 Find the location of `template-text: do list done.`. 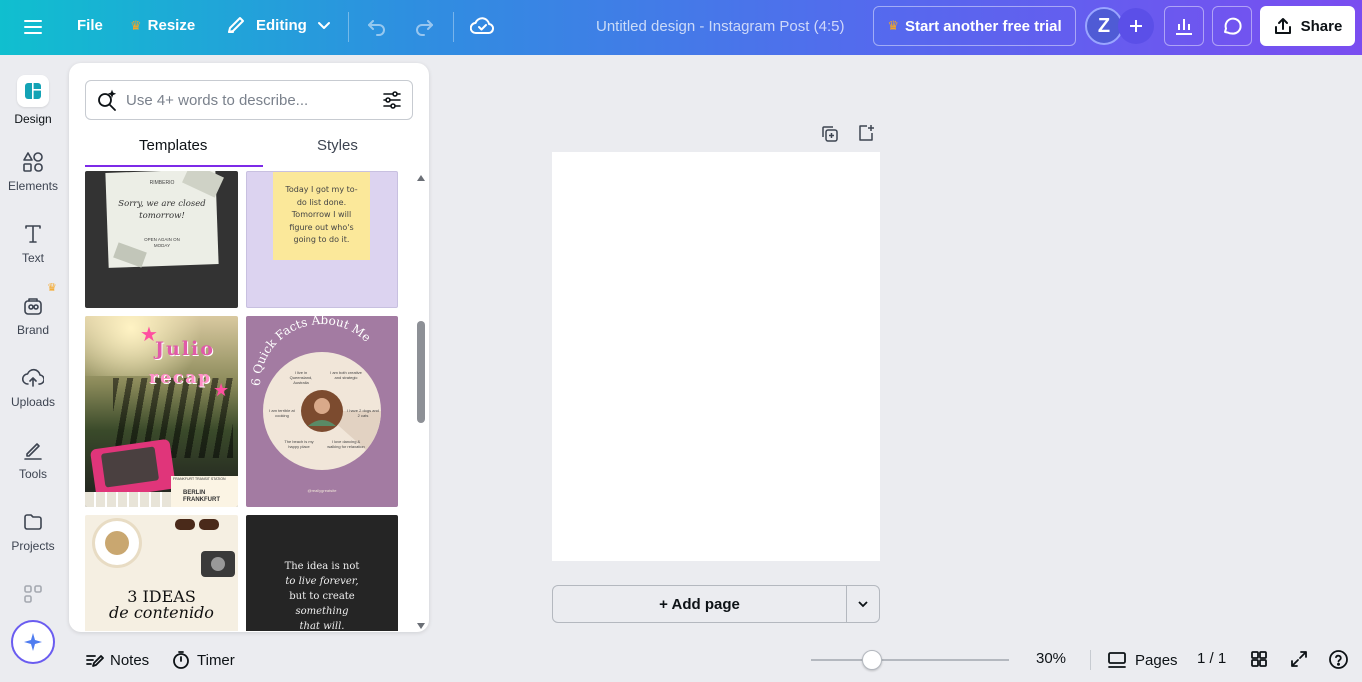

template-text: do list done. is located at coordinates (321, 202).